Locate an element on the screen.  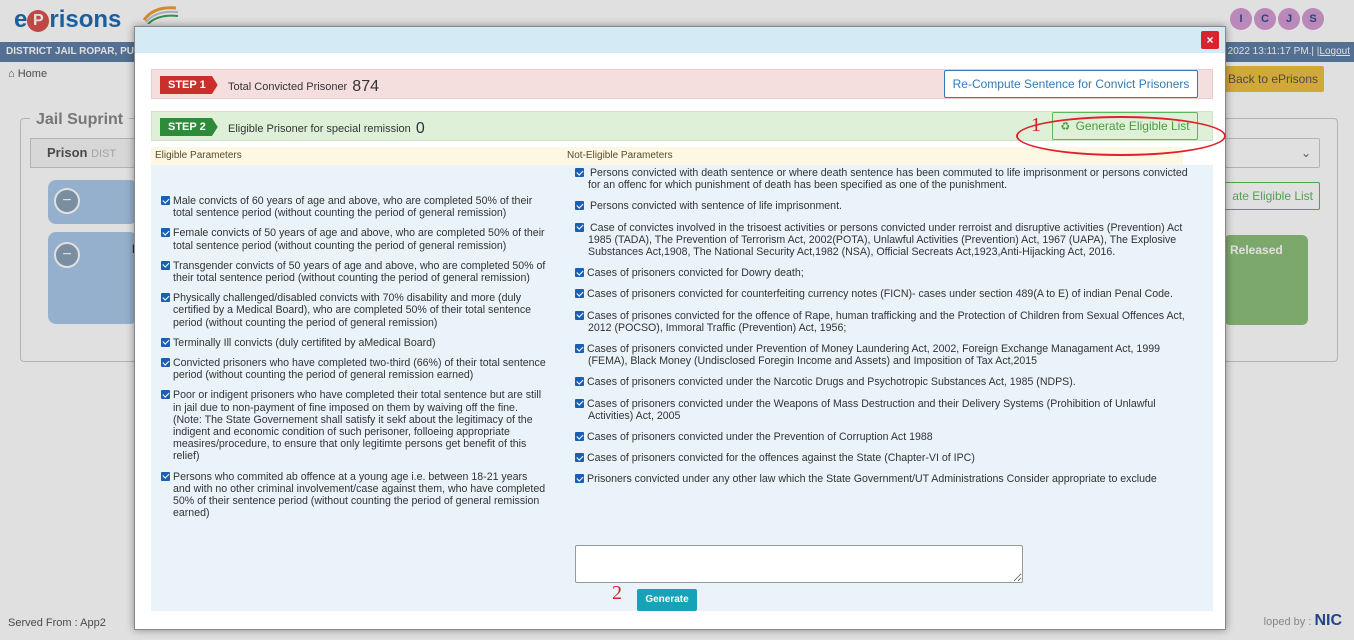
not-eligible-header: Not-Eligible Parameters is located at coordinates (620, 155).